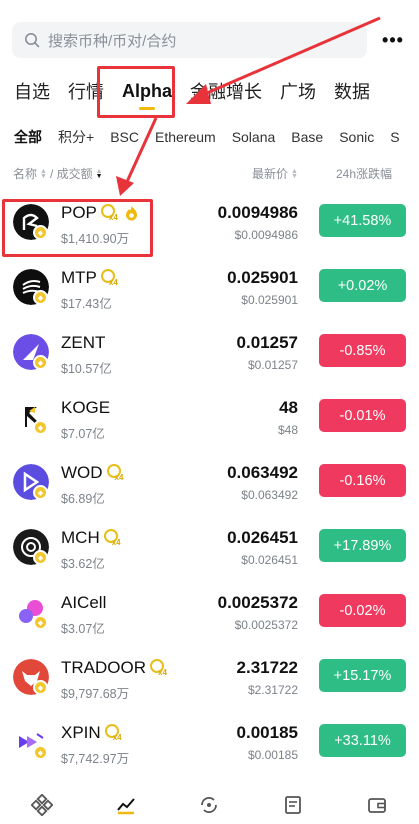 The width and height of the screenshot is (419, 824). Describe the element at coordinates (226, 91) in the screenshot. I see `tab-earn: 金融增长` at that location.